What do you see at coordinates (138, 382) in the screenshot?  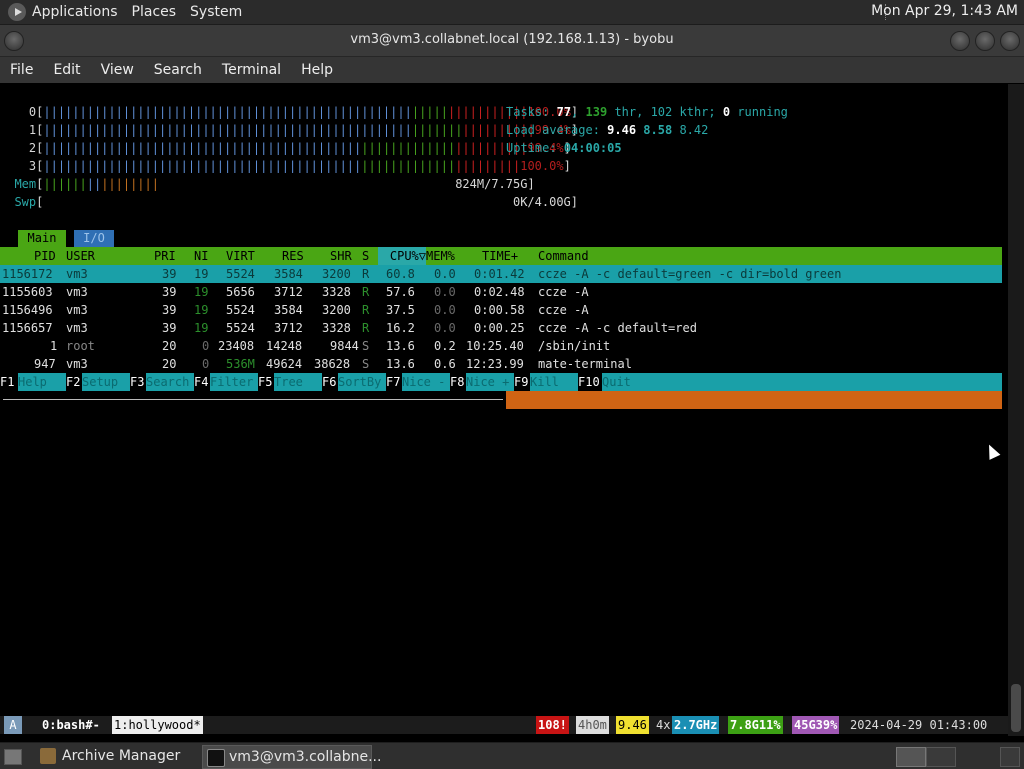 I see `fkey-f3: F3` at bounding box center [138, 382].